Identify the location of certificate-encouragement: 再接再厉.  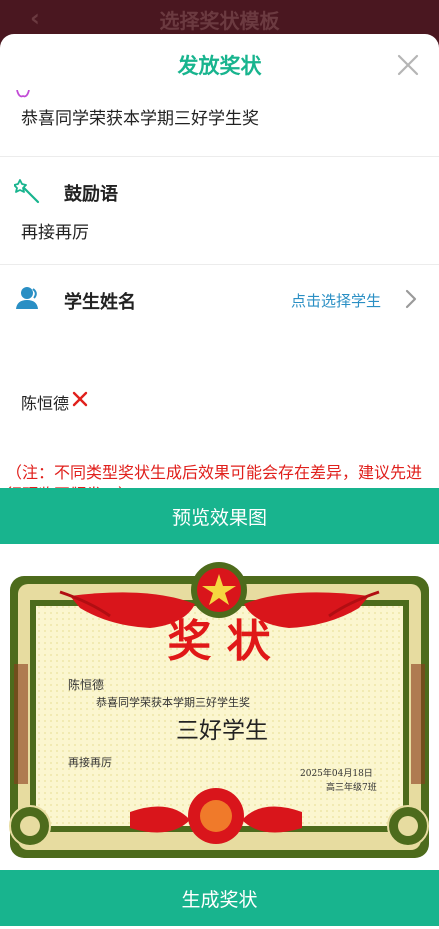
(90, 762).